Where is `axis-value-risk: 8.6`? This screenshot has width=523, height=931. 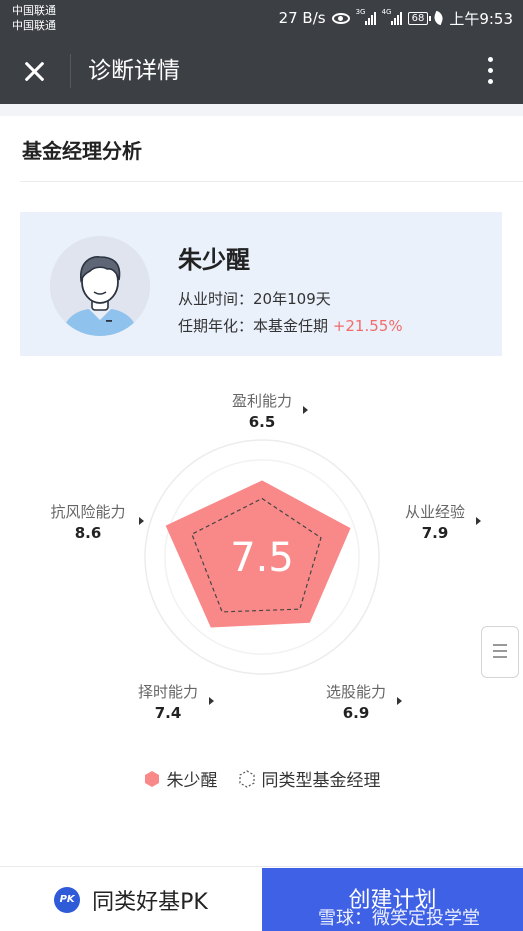
axis-value-risk: 8.6 is located at coordinates (88, 533).